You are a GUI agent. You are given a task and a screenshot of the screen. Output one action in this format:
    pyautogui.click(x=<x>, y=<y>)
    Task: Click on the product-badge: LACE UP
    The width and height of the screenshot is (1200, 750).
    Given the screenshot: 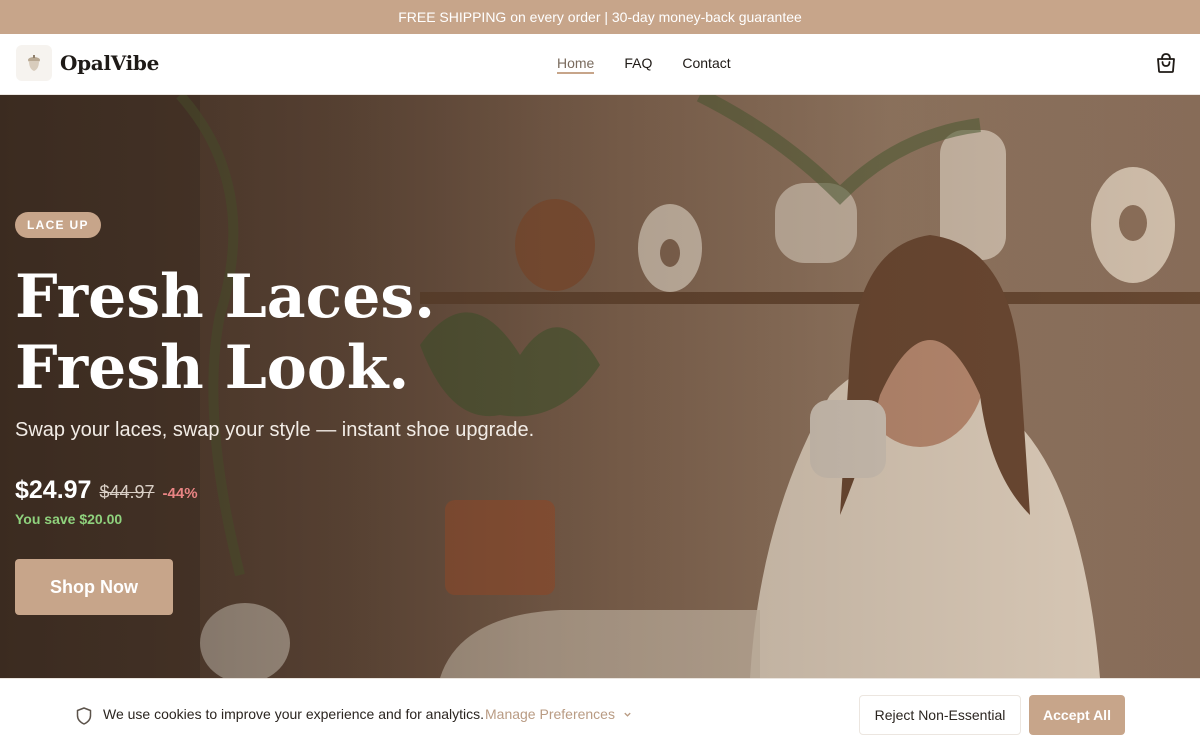 What is the action you would take?
    pyautogui.click(x=58, y=225)
    